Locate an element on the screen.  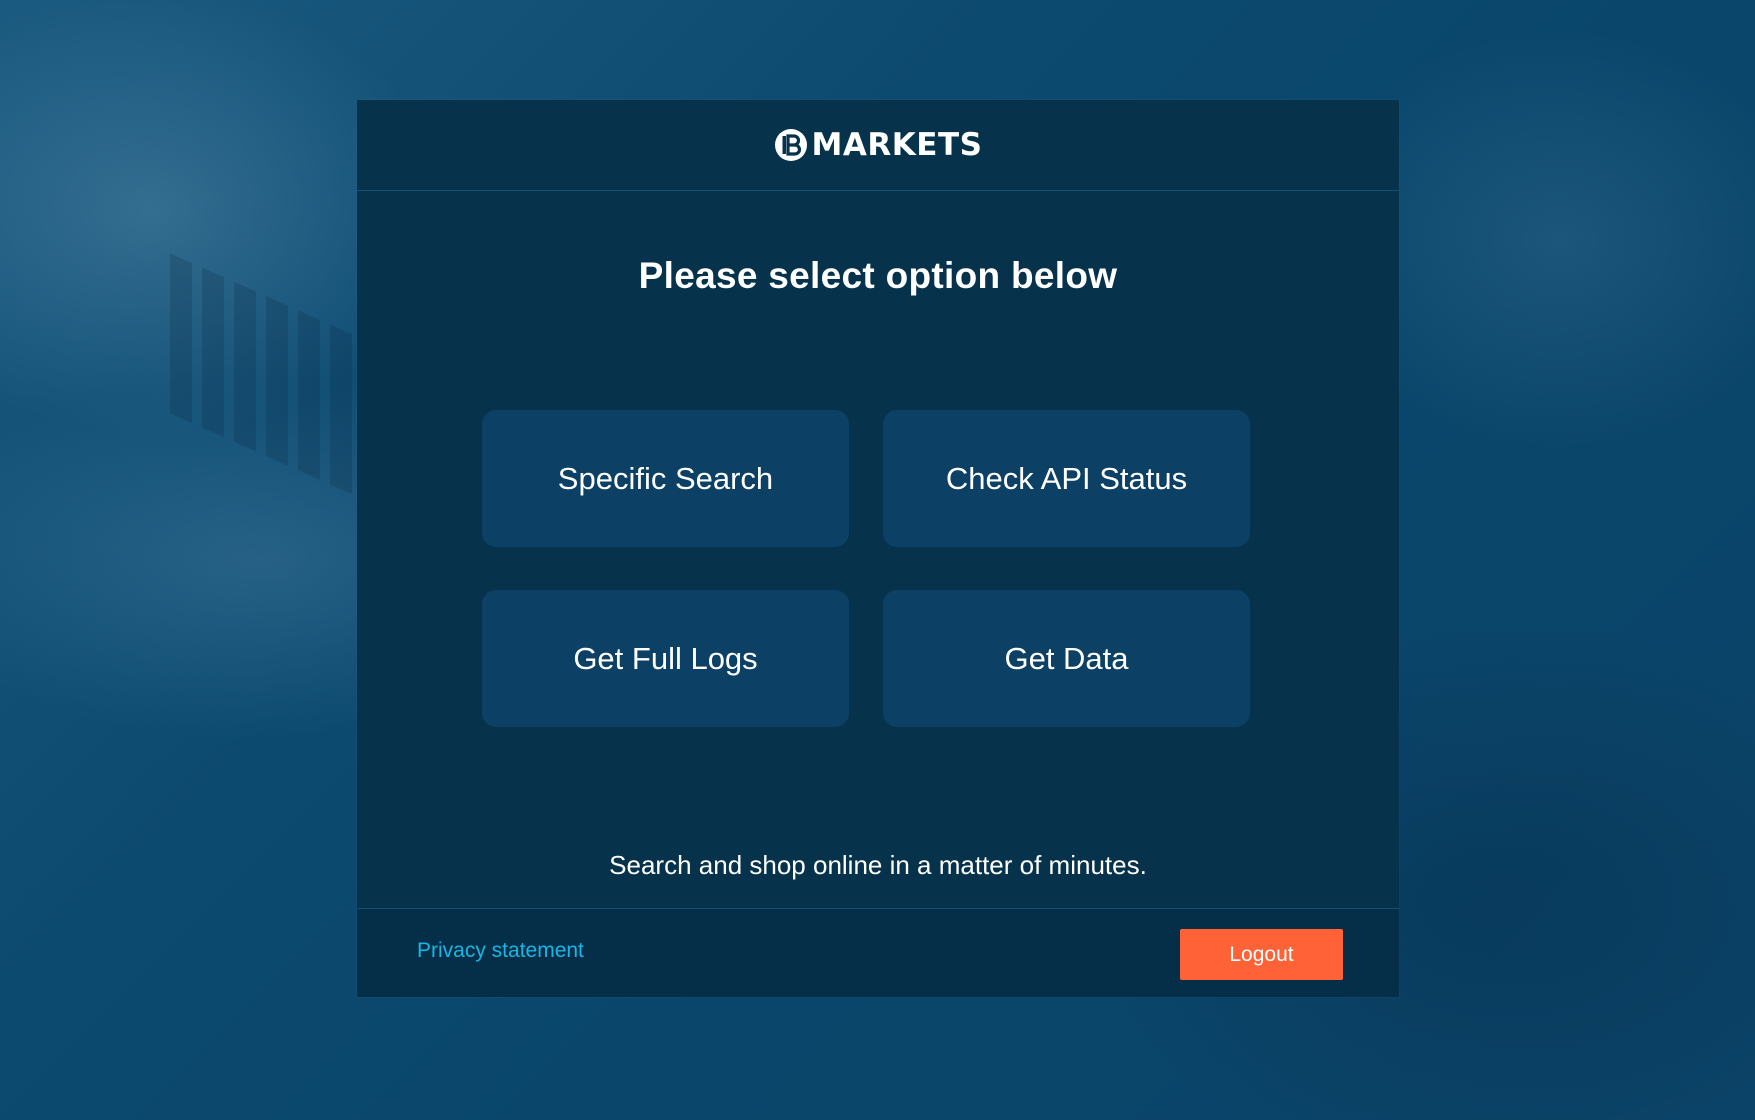
specific-search-button: Specific Search is located at coordinates (665, 478).